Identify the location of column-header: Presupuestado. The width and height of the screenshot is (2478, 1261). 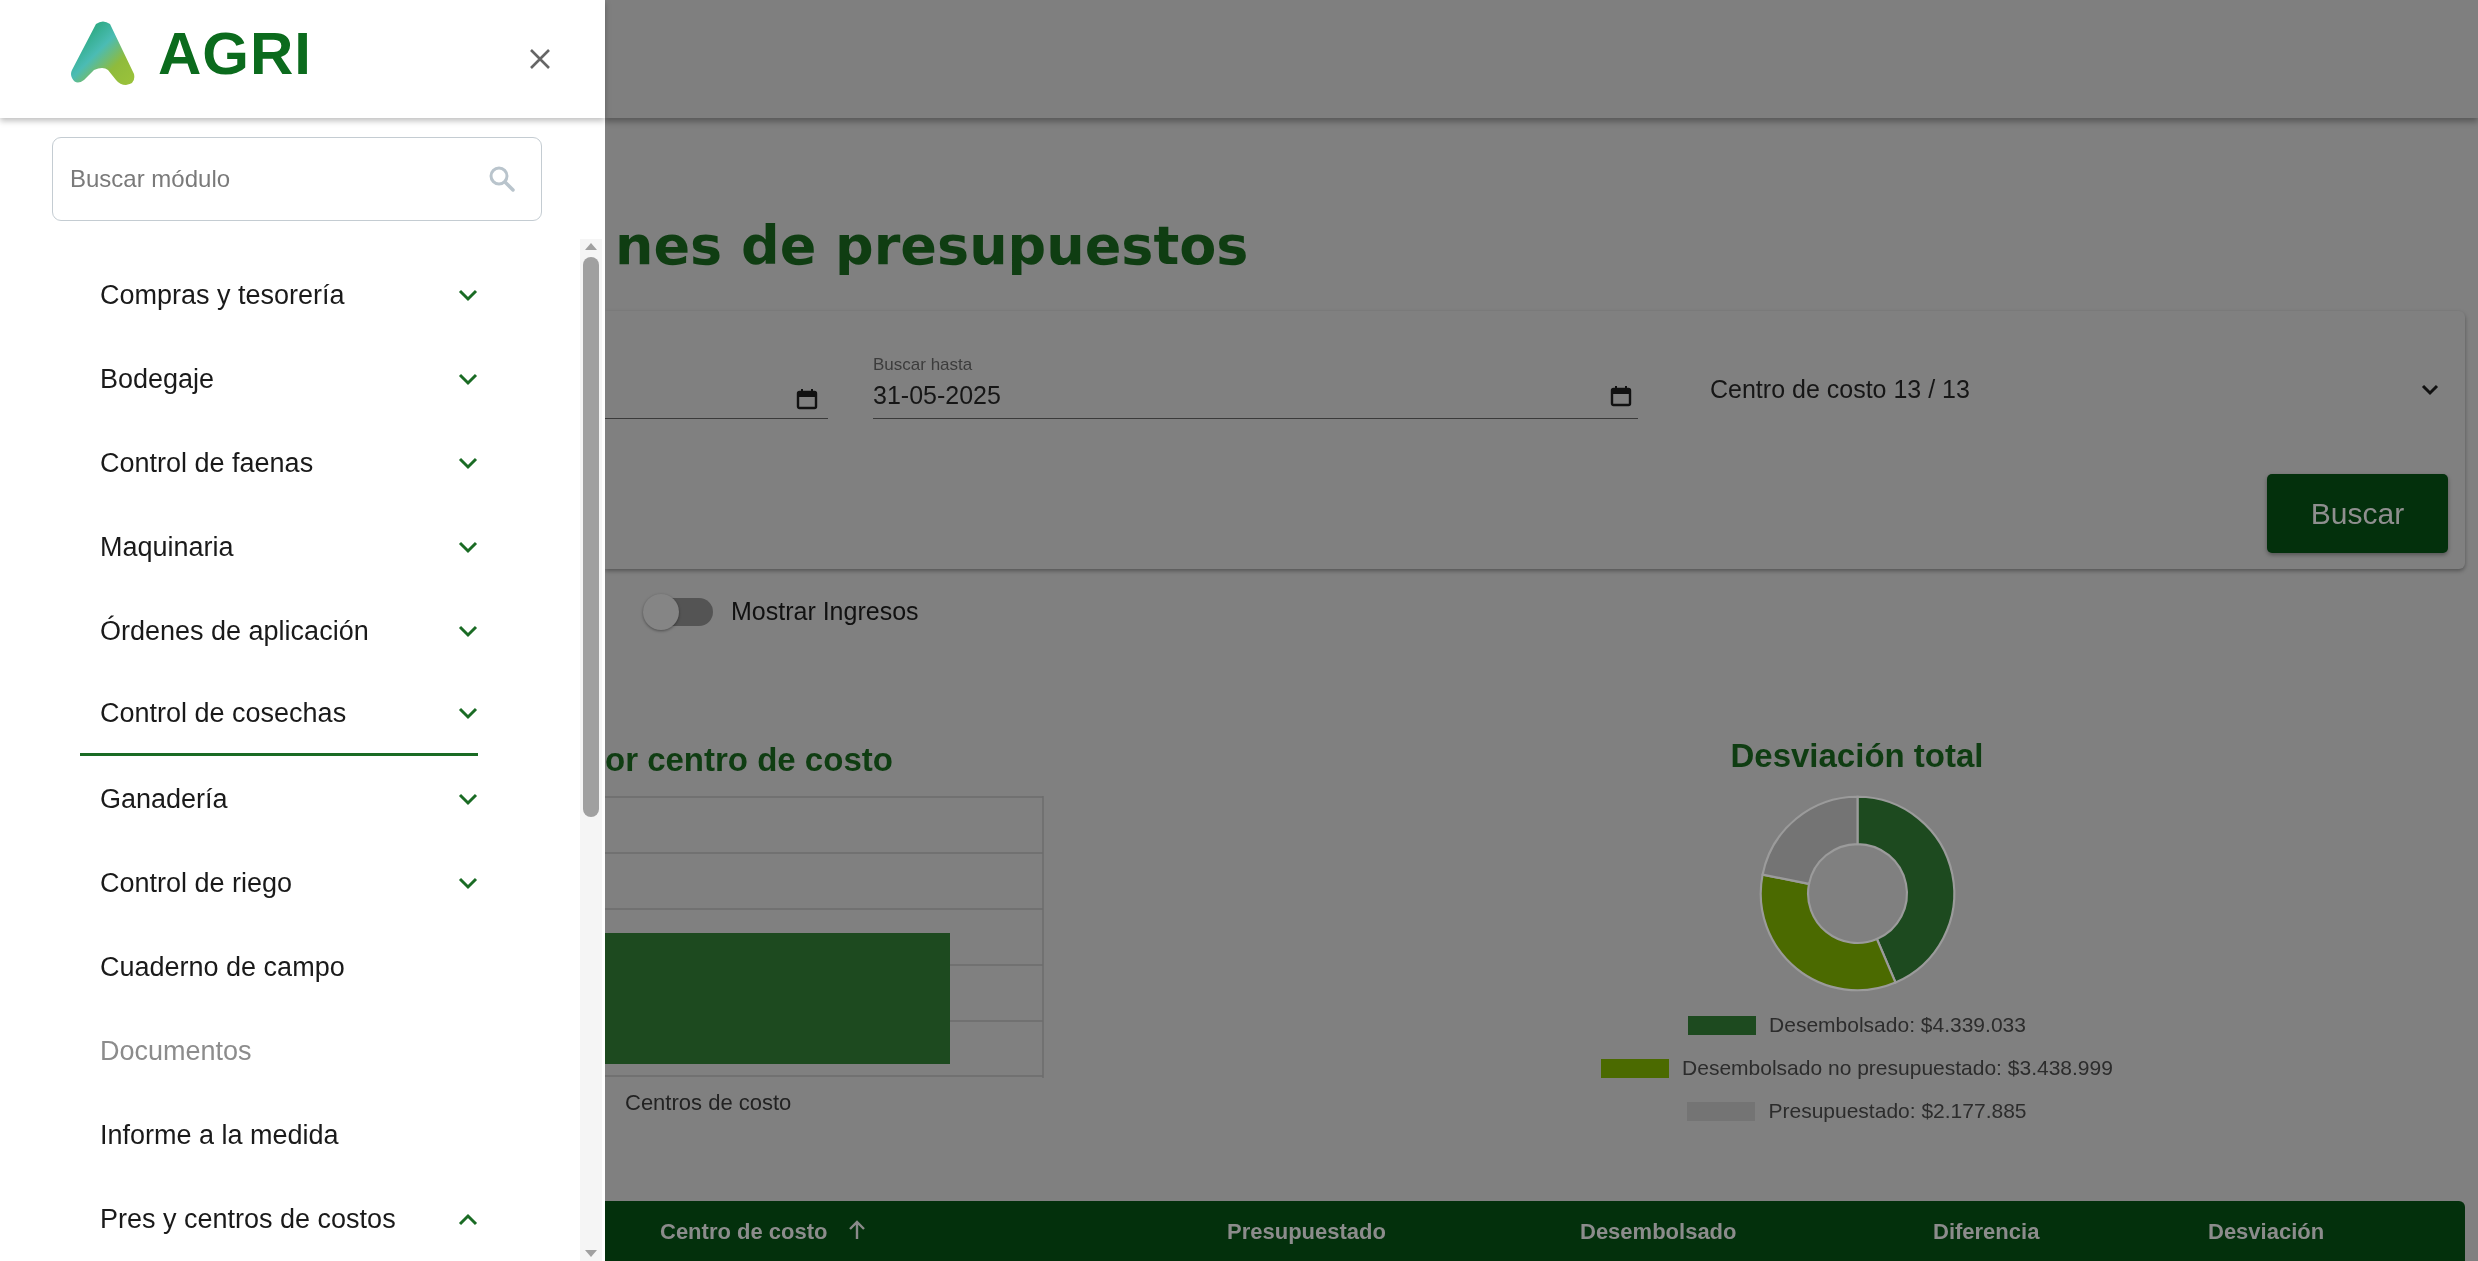
(1306, 1232).